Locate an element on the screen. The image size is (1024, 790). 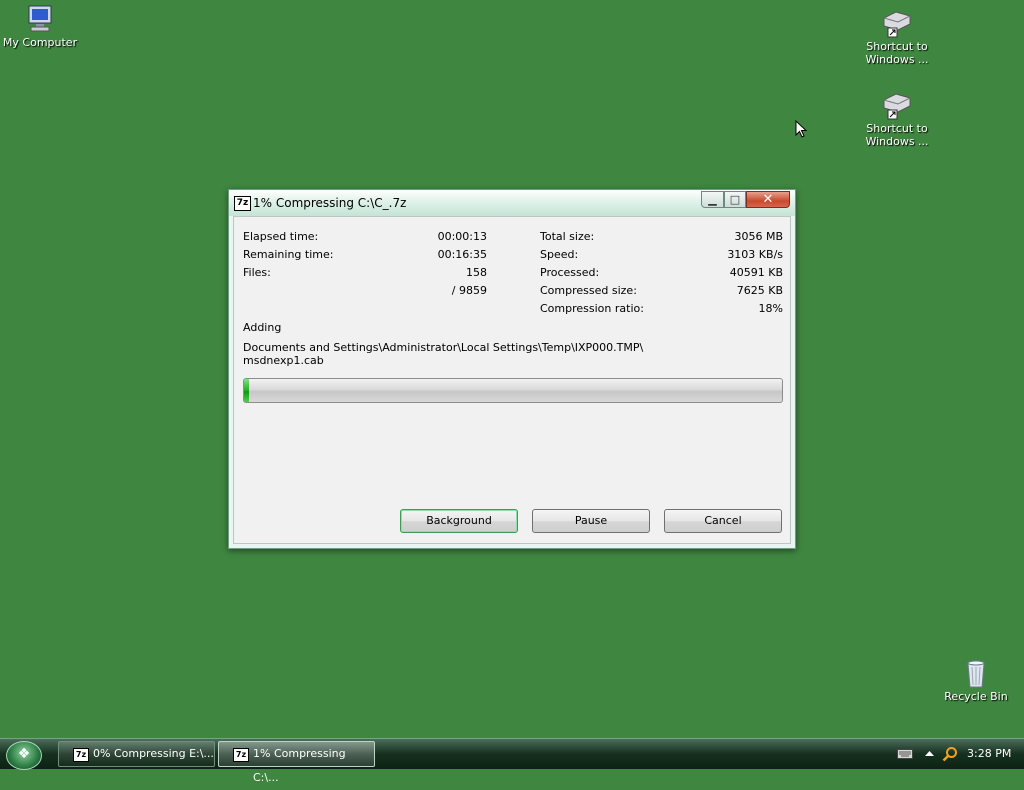
desktop-icon-my-computer: My Computer is located at coordinates (42, 26).